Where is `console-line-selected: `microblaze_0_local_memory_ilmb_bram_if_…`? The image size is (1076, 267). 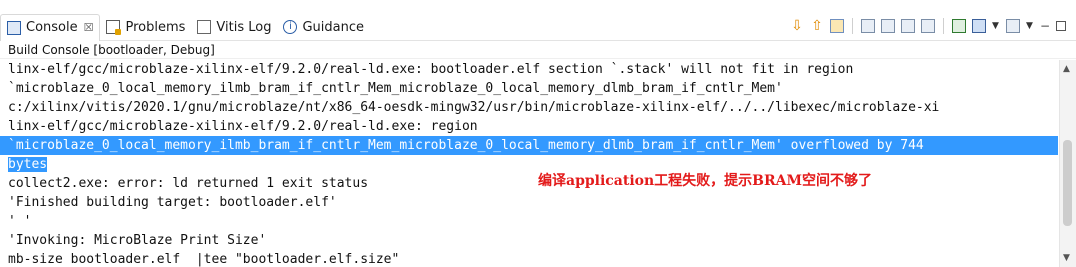 console-line-selected: `microblaze_0_local_memory_ilmb_bram_if_… is located at coordinates (529, 145).